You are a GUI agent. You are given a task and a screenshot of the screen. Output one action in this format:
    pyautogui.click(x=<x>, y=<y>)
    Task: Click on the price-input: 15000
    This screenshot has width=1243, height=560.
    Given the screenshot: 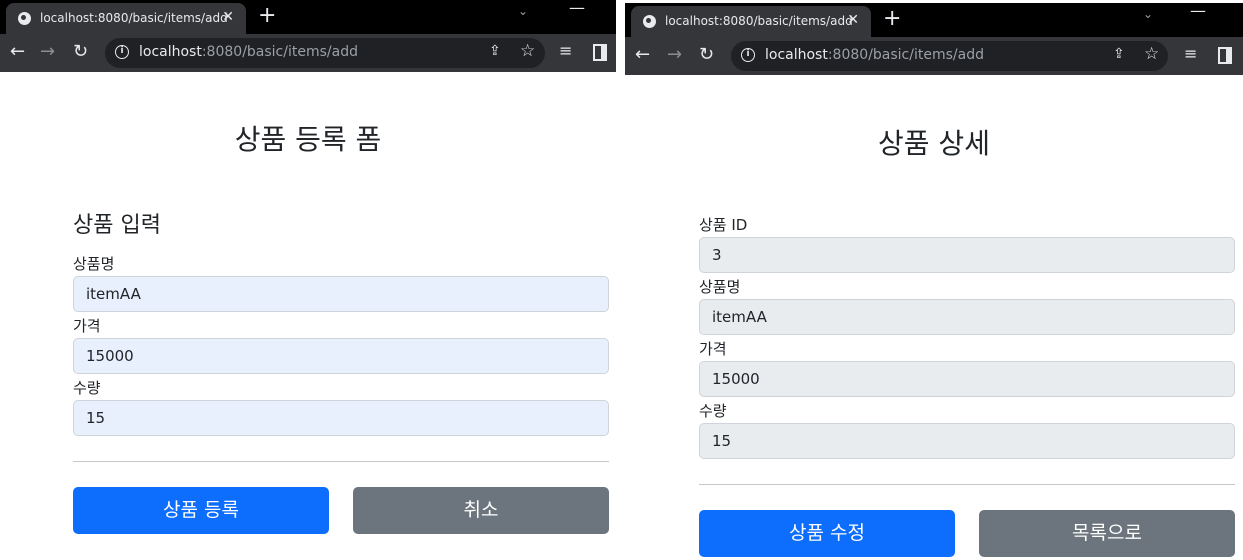 What is the action you would take?
    pyautogui.click(x=341, y=356)
    